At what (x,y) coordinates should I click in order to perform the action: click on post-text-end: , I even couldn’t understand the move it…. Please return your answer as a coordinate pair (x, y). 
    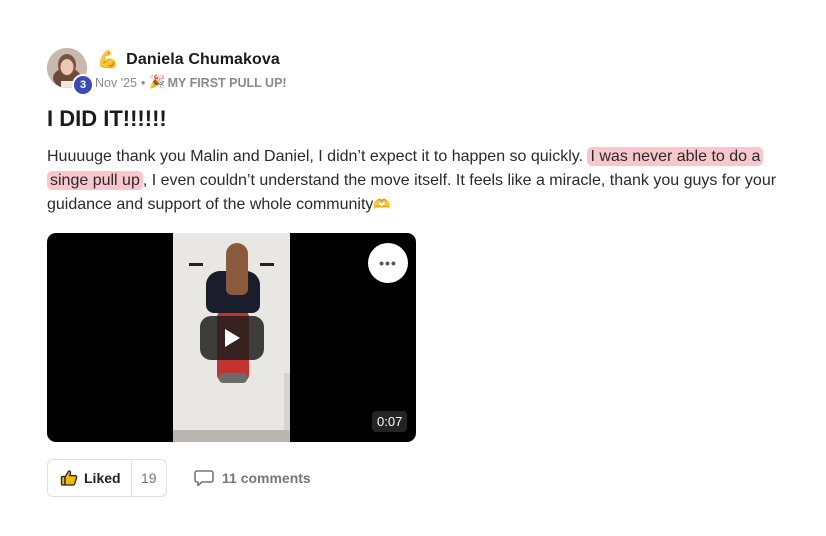
    Looking at the image, I should click on (412, 192).